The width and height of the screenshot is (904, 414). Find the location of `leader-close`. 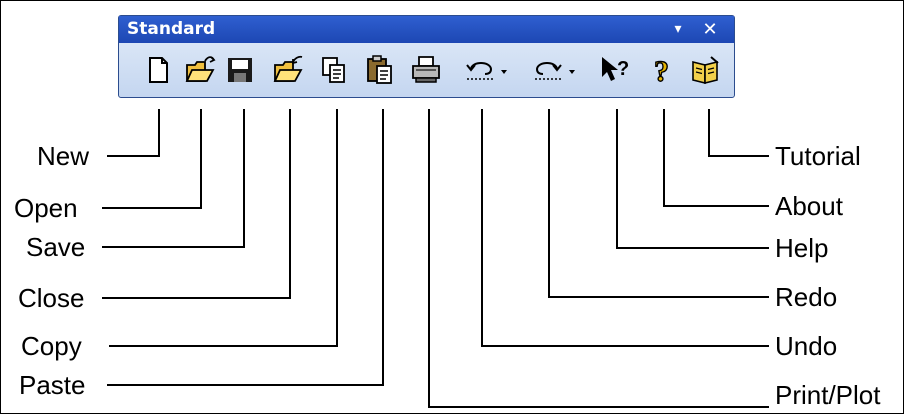

leader-close is located at coordinates (196, 204).